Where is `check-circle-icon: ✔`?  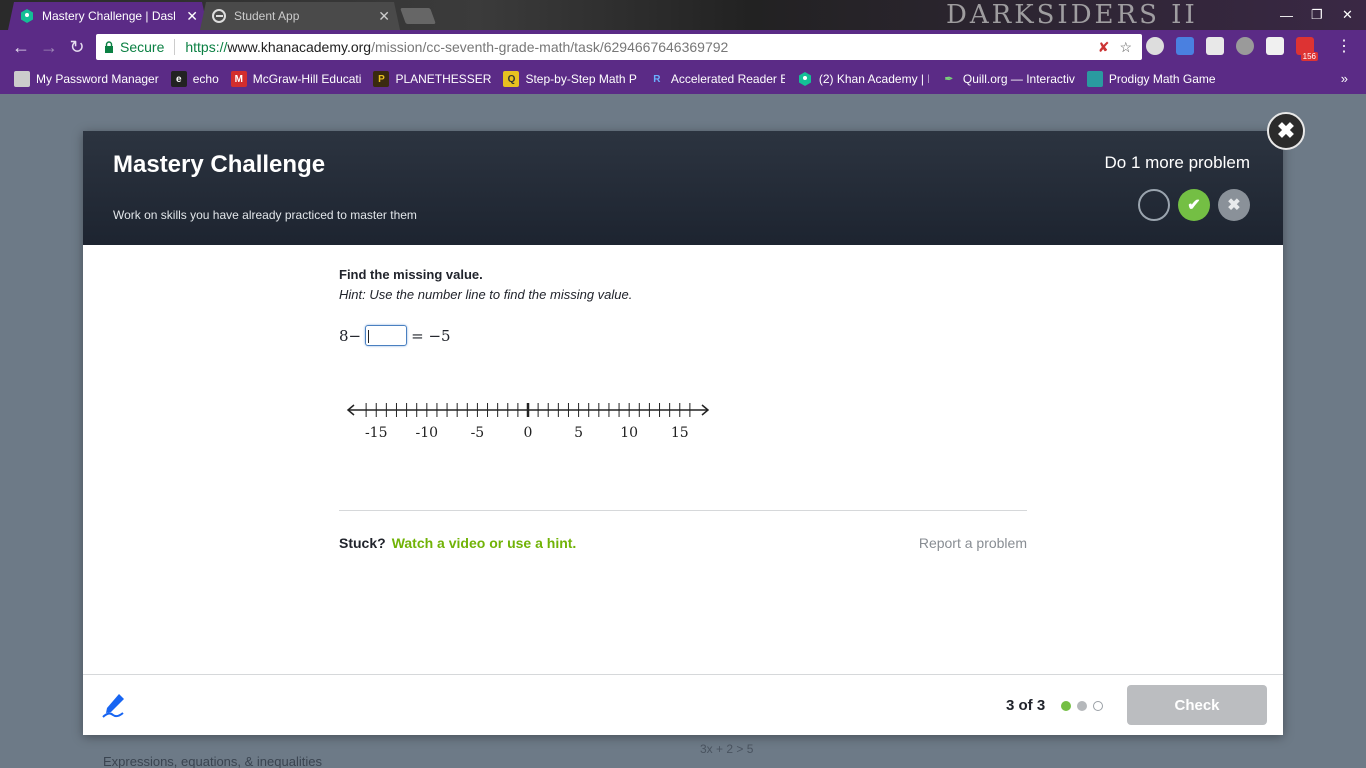
check-circle-icon: ✔ is located at coordinates (1194, 205).